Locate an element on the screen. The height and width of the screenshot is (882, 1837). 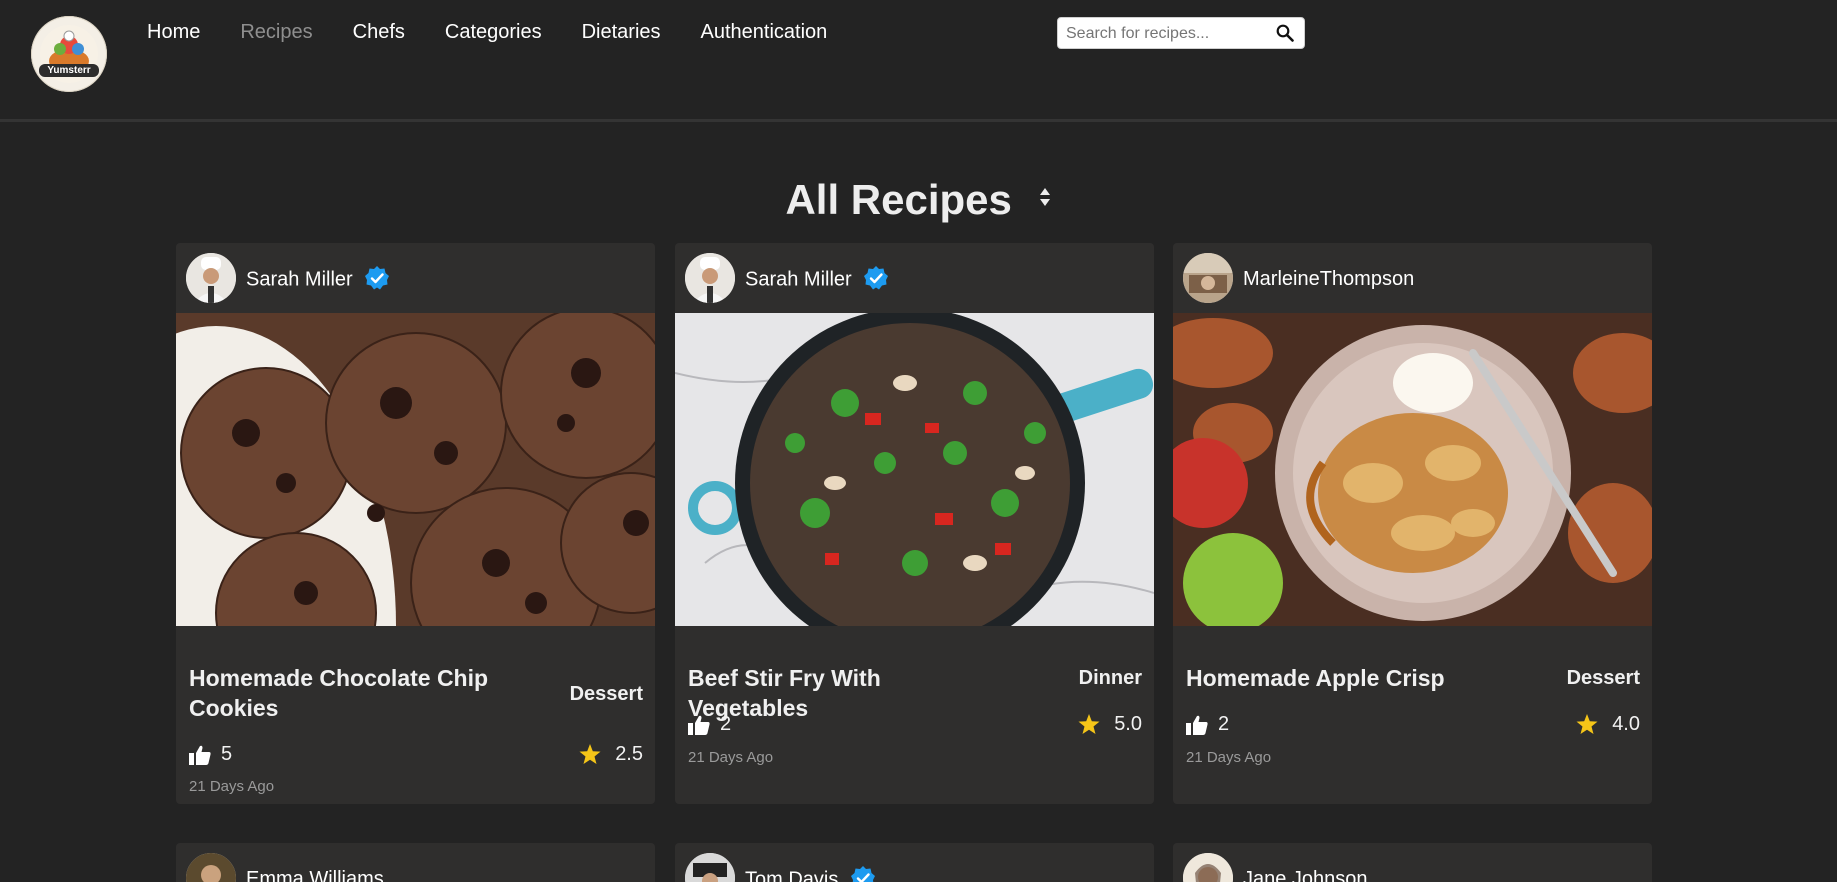
card-chef-row: MarleineThompson is located at coordinates (1412, 278).